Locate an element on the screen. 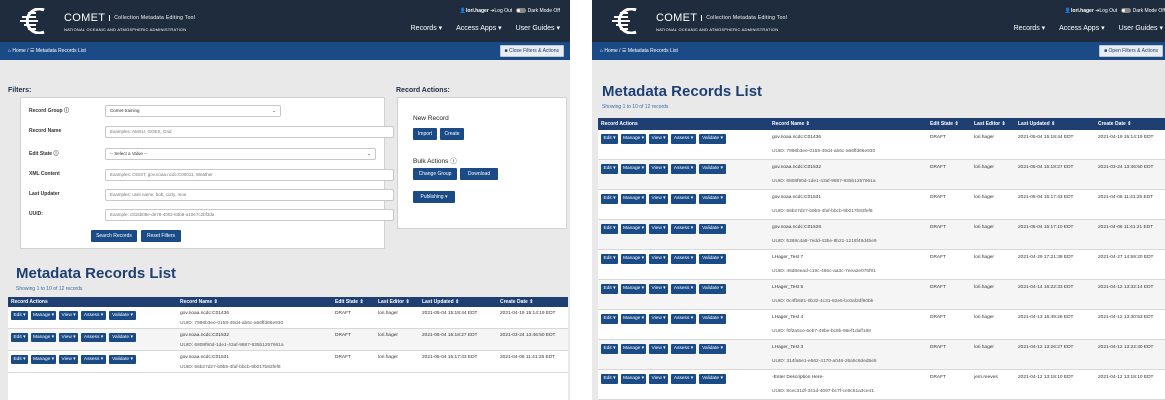  record-name-cell: gov.noaa.ncdc:C01531 is located at coordinates (204, 357).